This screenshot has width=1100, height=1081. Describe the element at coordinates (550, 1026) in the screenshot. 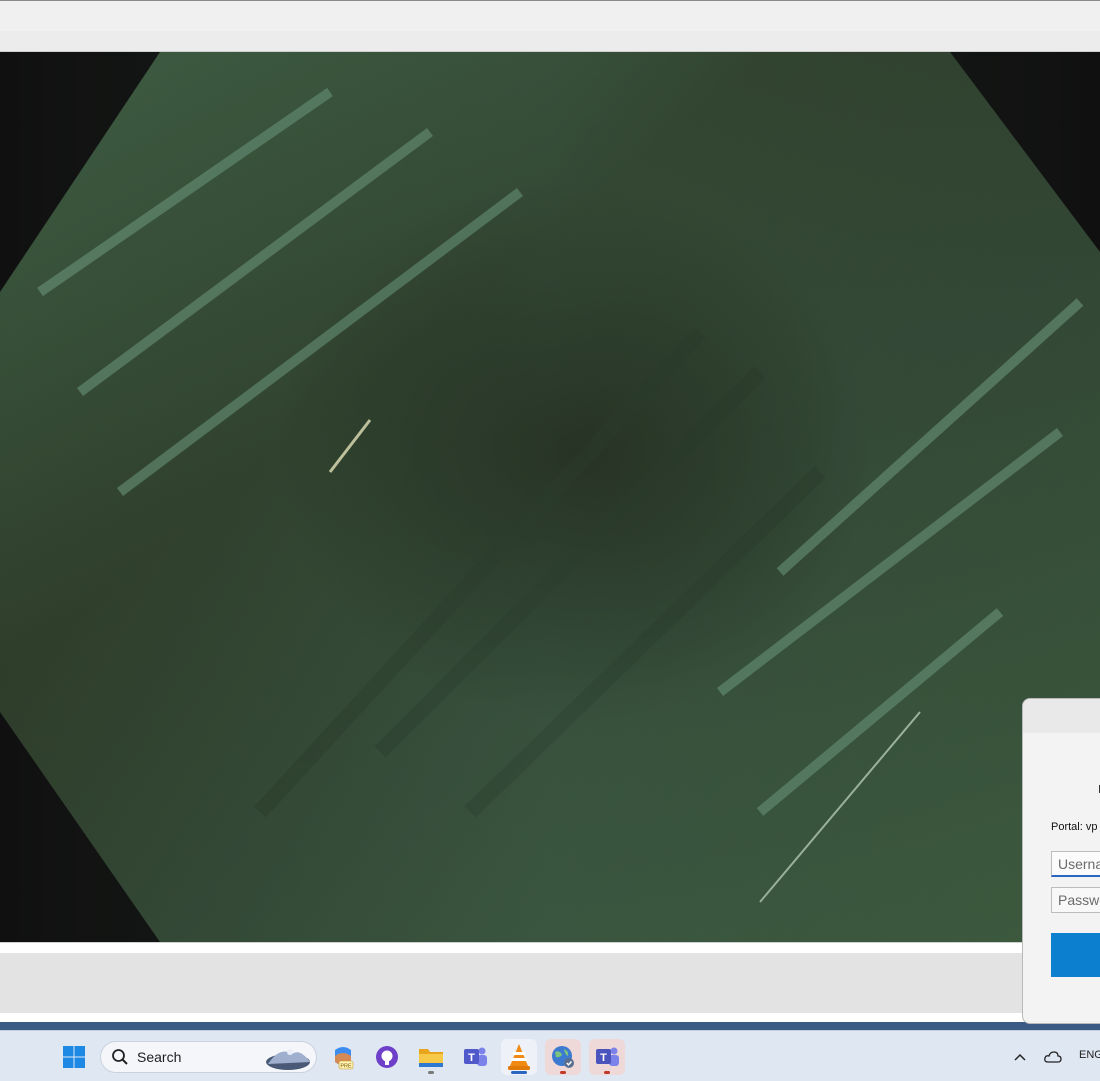

I see `desktop-background` at that location.